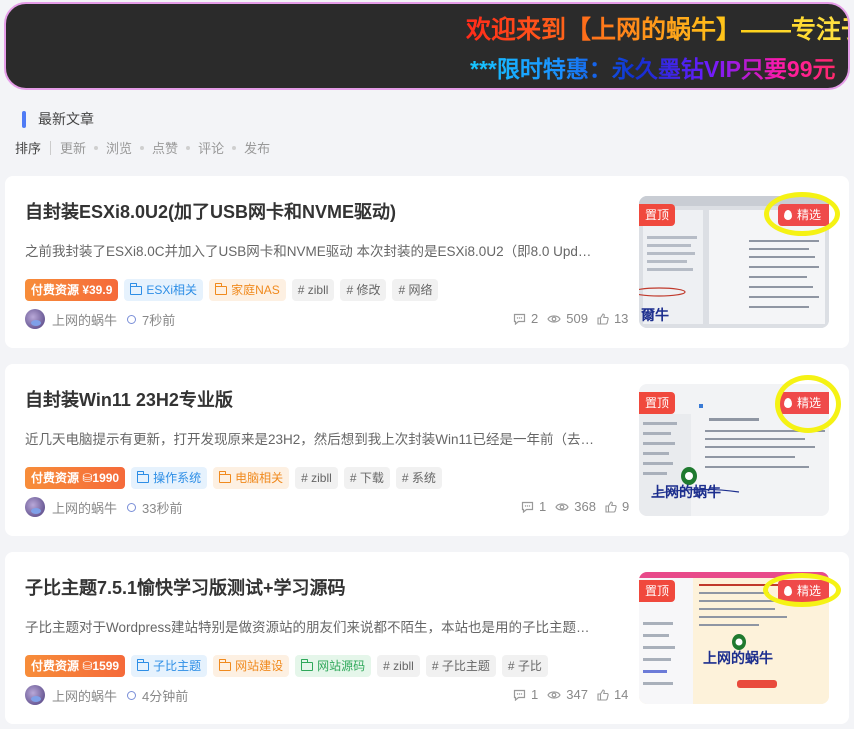 The width and height of the screenshot is (854, 729). Describe the element at coordinates (75, 478) in the screenshot. I see `price-tag: 付费资源 ⛁1990` at that location.